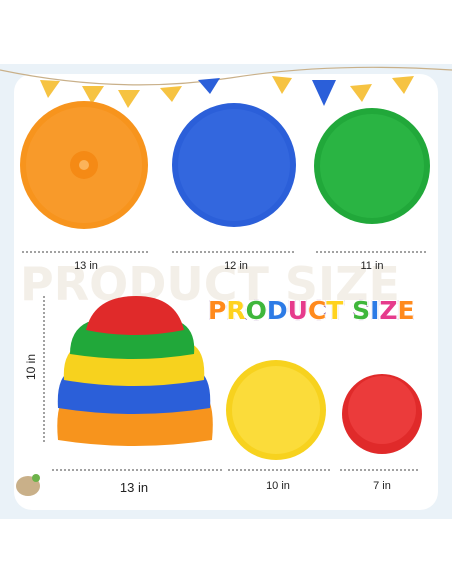  I want to click on blue-disc-size: 12 in, so click(236, 266).